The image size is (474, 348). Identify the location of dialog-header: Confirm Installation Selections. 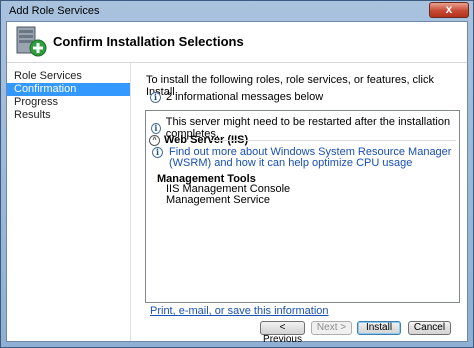
(237, 42).